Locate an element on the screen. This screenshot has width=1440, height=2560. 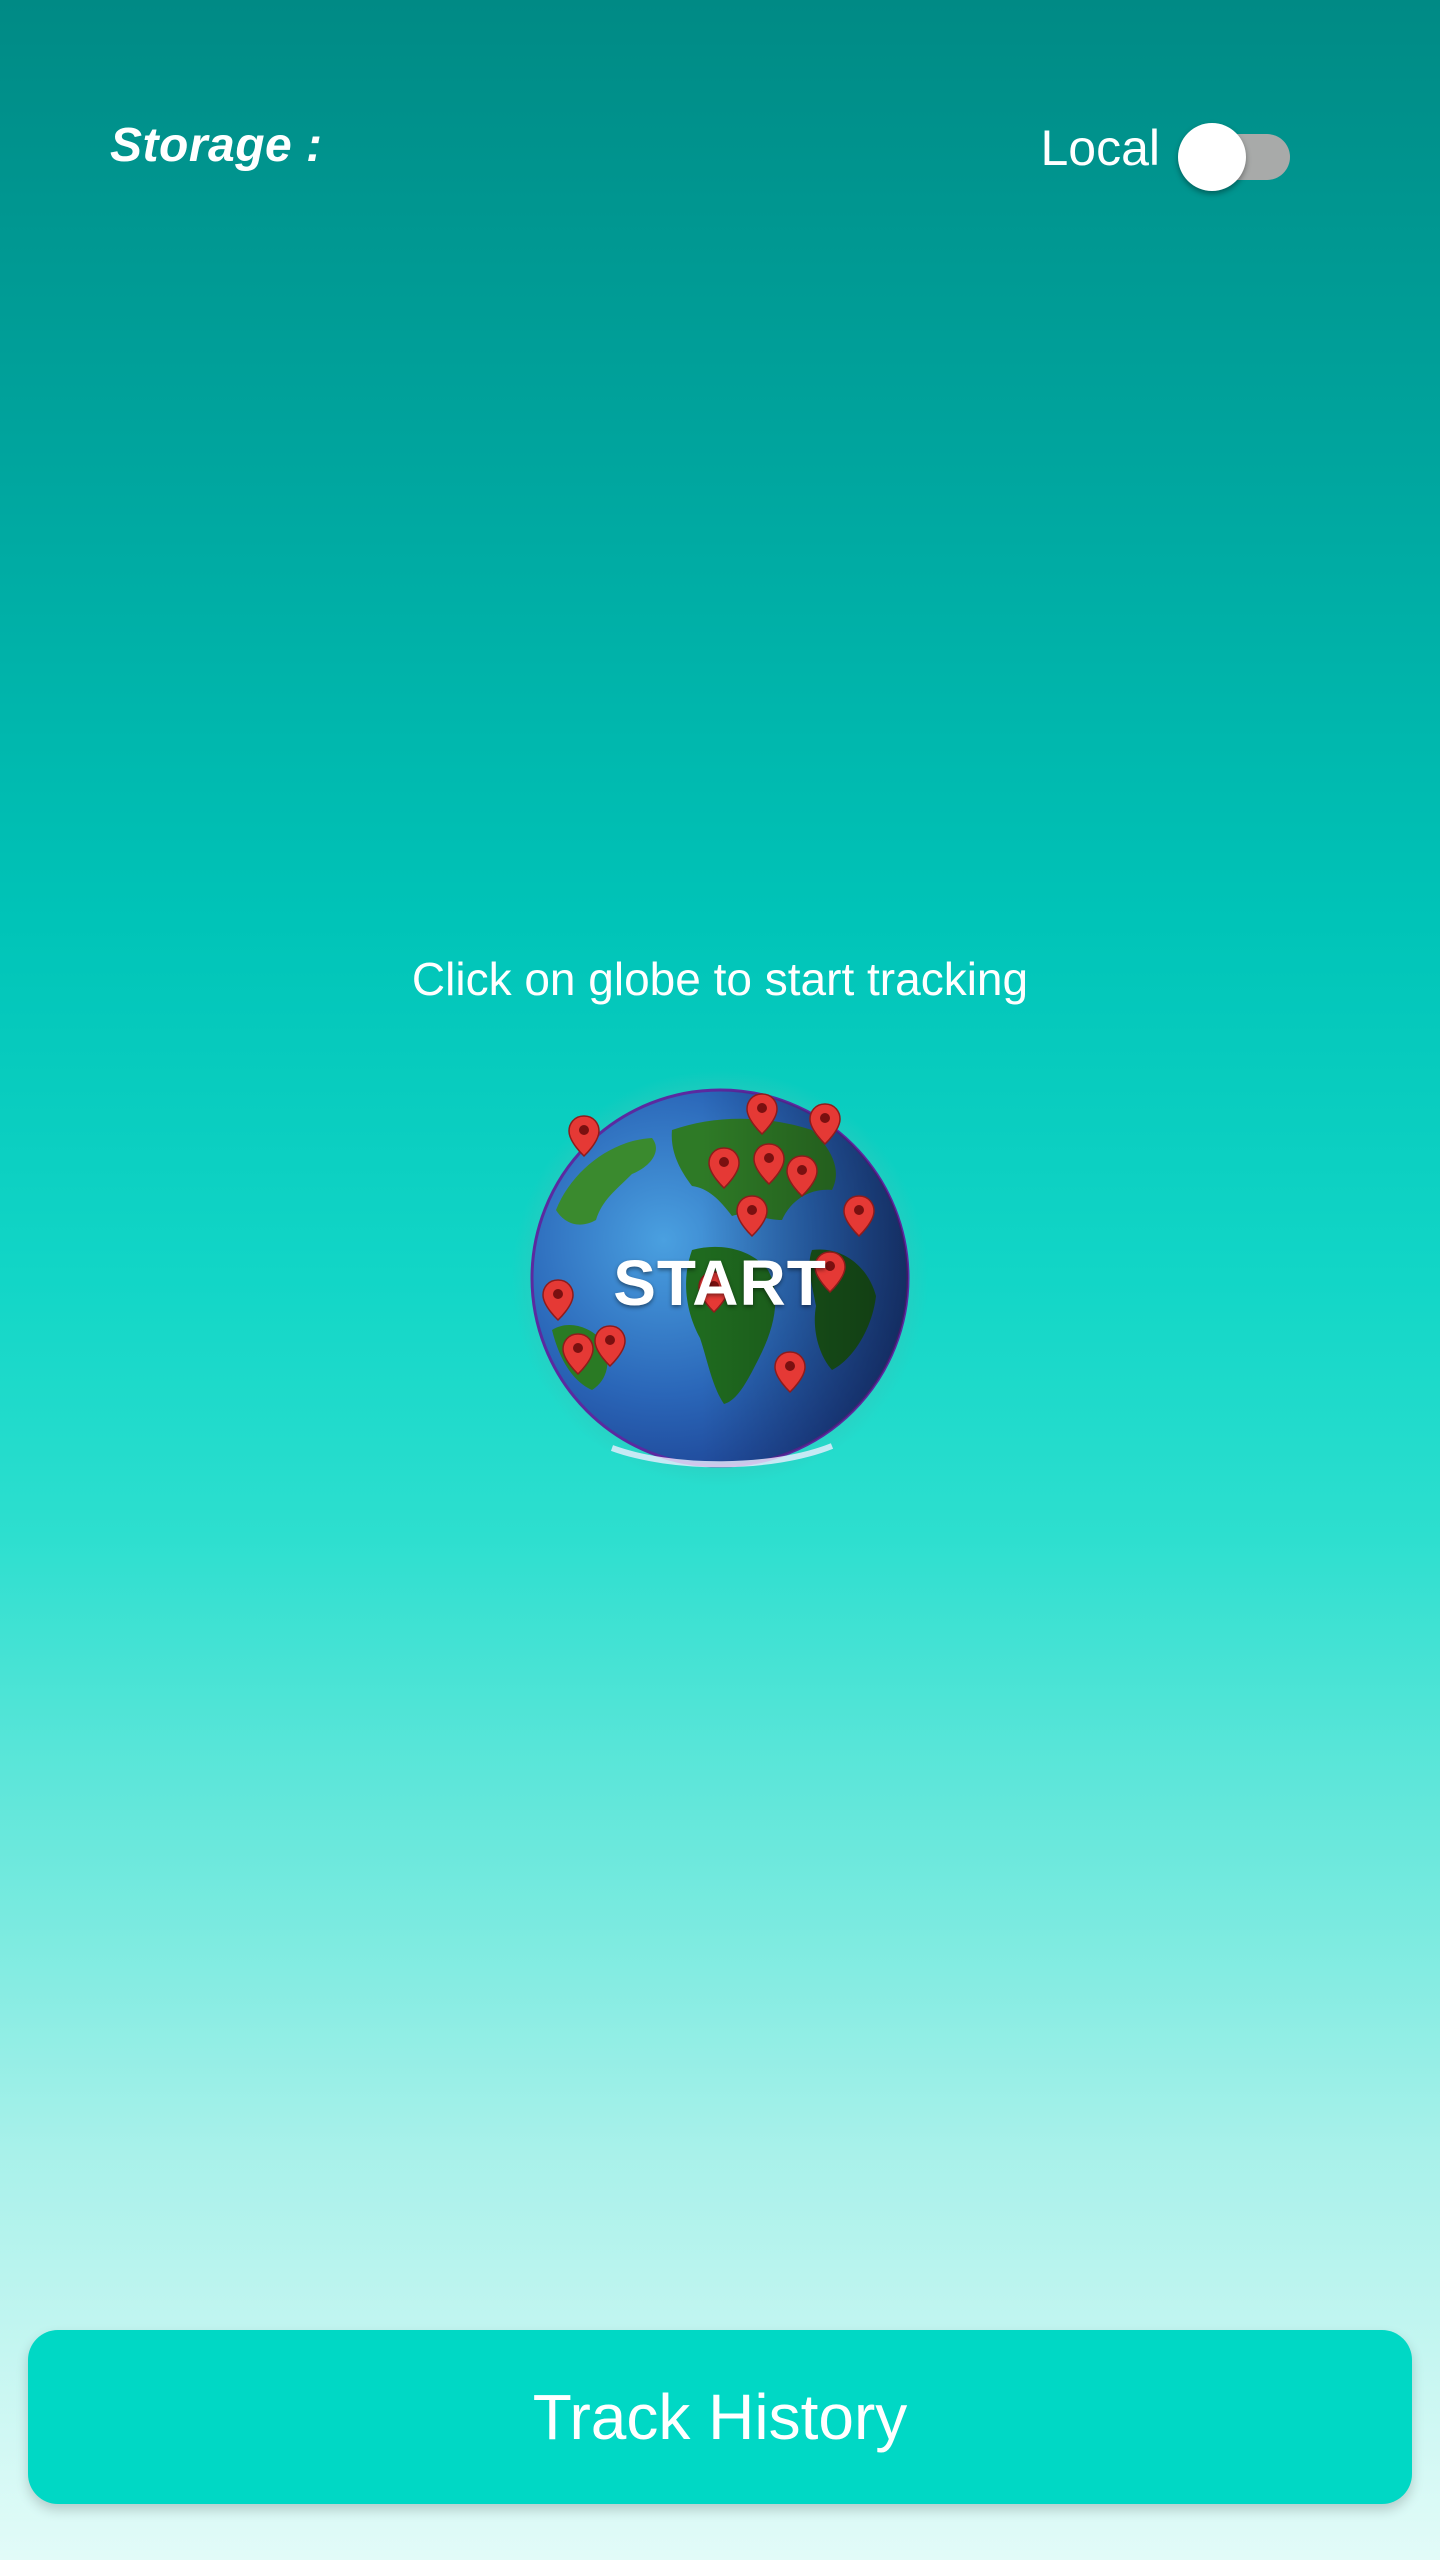
storage-toggle-group: Local is located at coordinates (1165, 149).